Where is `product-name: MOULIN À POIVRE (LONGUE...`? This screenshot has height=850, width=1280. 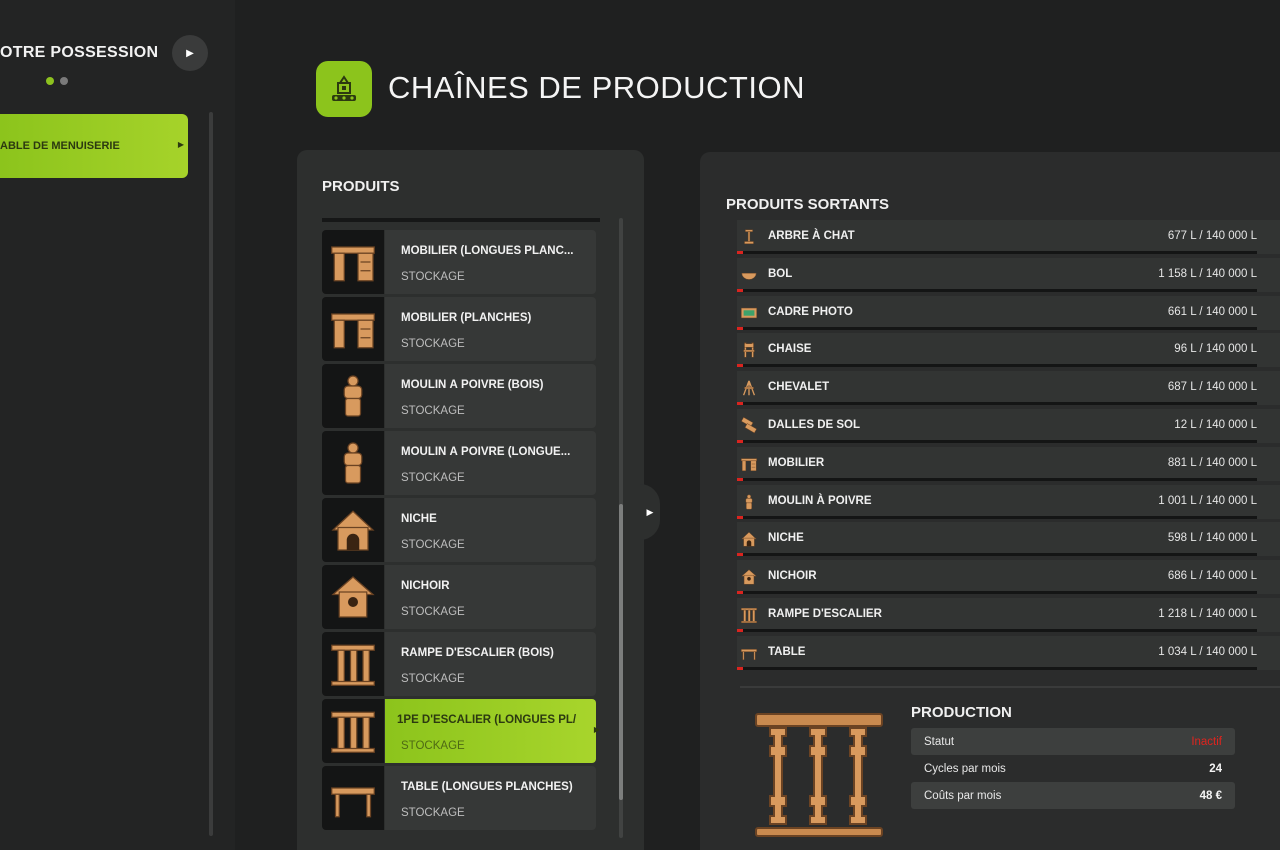
product-name: MOULIN À POIVRE (LONGUE... is located at coordinates (486, 452).